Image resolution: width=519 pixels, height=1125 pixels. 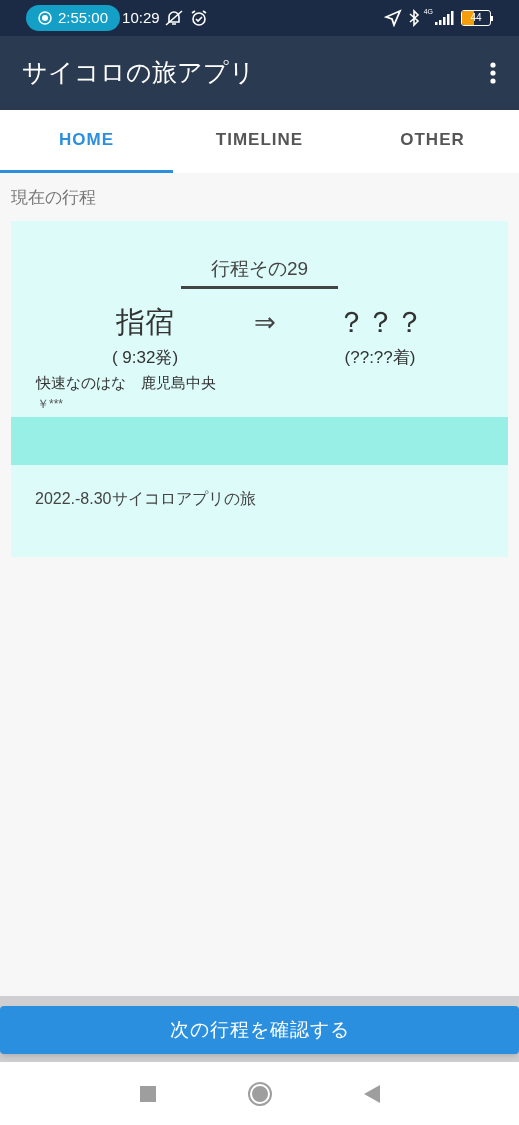 What do you see at coordinates (380, 357) in the screenshot?
I see `arrival-time: (??:??着)` at bounding box center [380, 357].